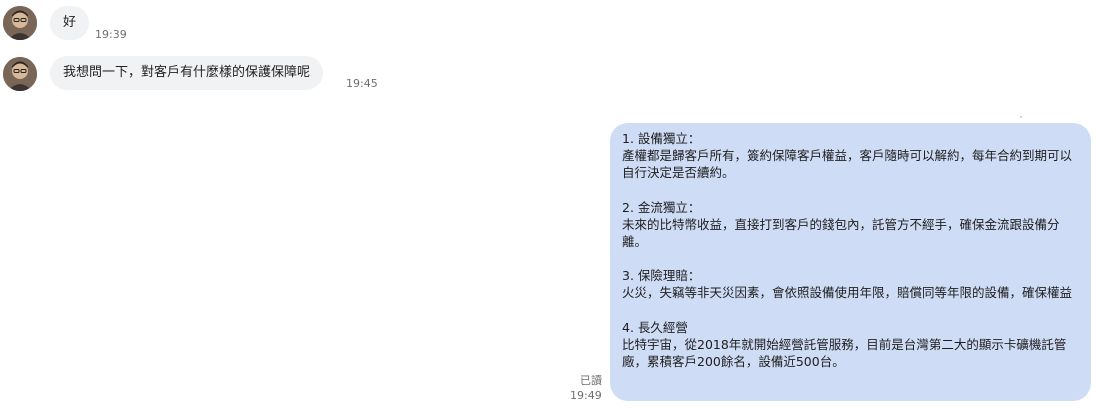 This screenshot has height=410, width=1096. I want to click on message-timestamp: 19:49, so click(586, 395).